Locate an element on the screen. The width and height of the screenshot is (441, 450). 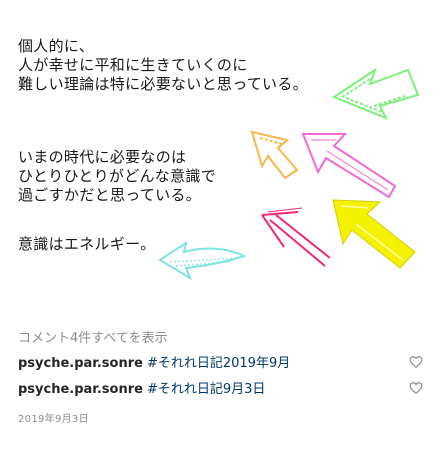
comment-row: psyche.par.sonre #それれ日記9月3日 is located at coordinates (141, 387).